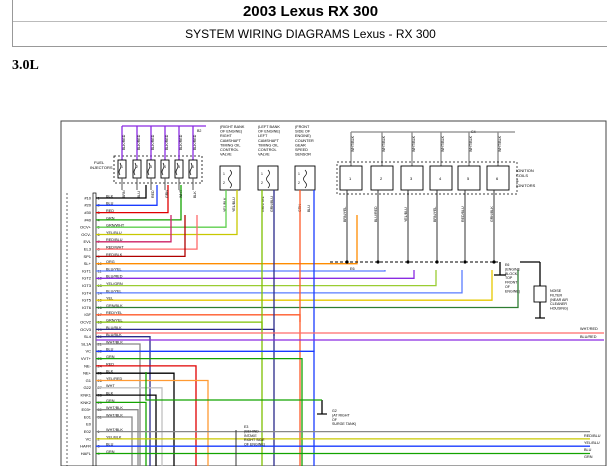 This screenshot has height=466, width=607. Describe the element at coordinates (309, 208) in the screenshot. I see `speed-sensor-wire-label: BLU` at that location.